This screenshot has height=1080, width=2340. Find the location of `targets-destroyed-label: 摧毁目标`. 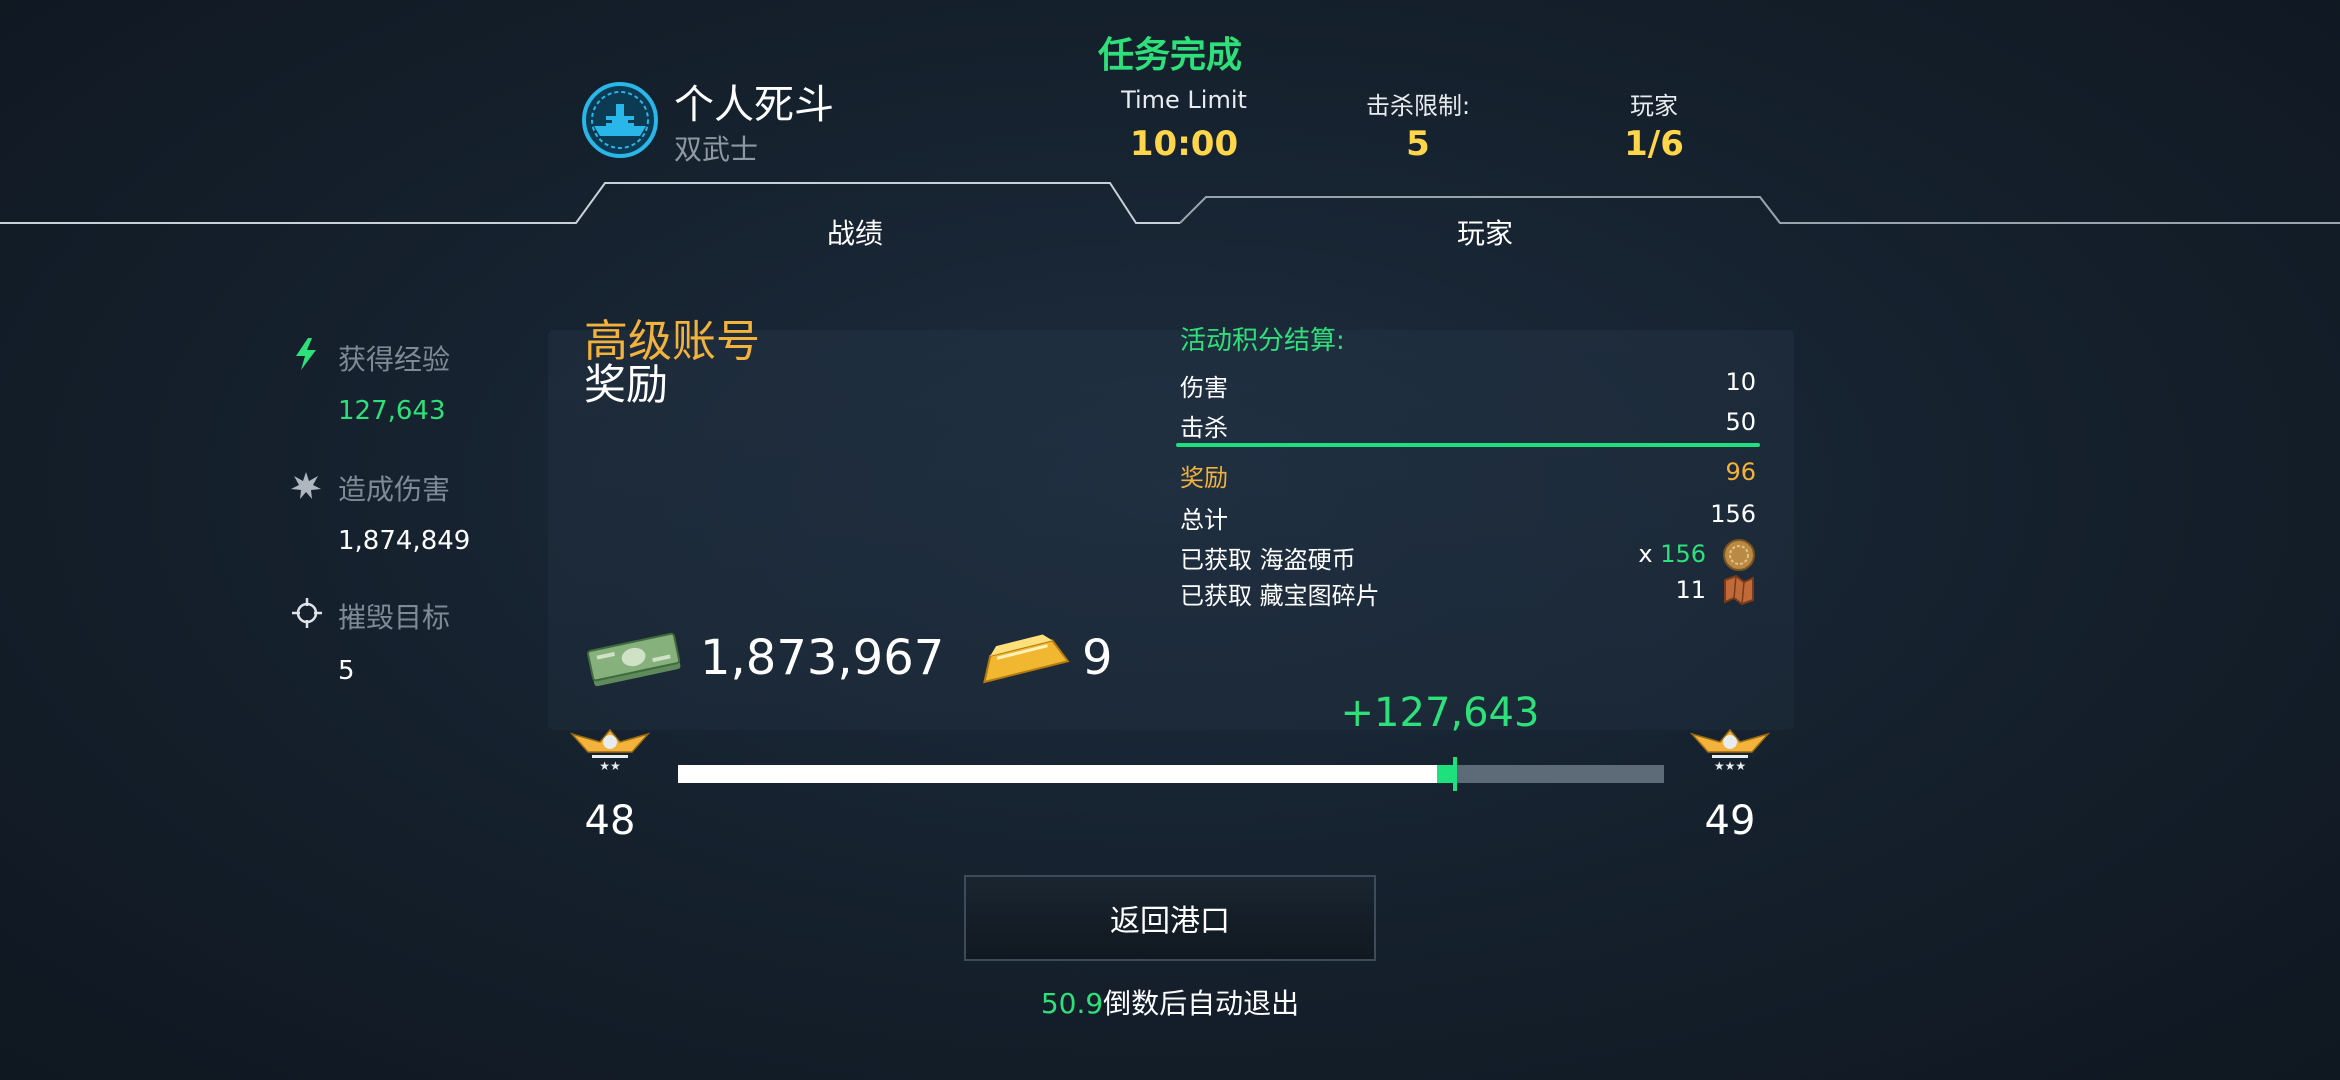

targets-destroyed-label: 摧毁目标 is located at coordinates (394, 617).